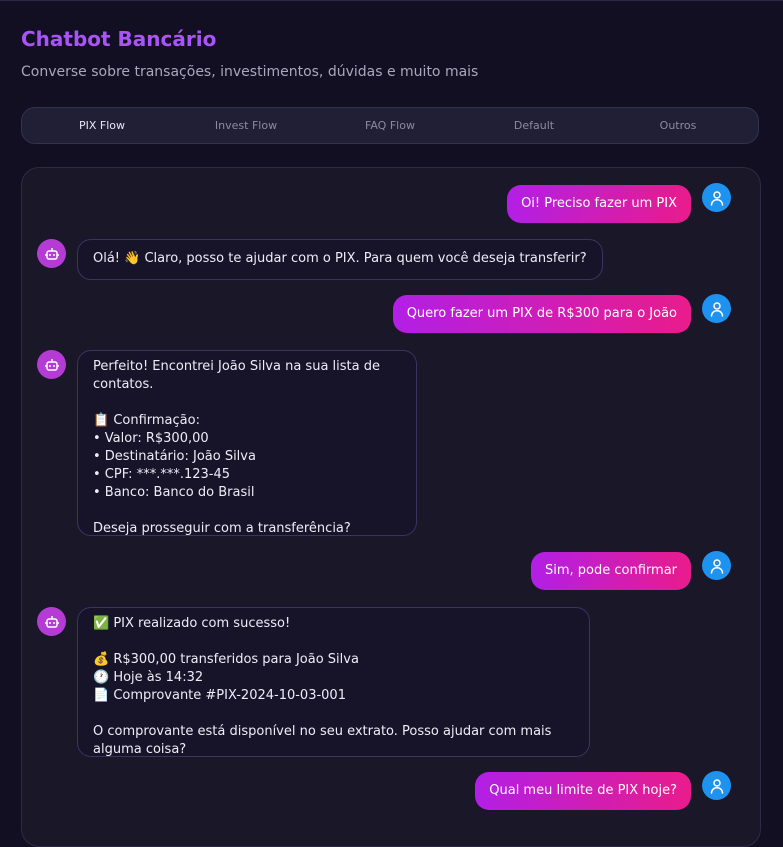 The width and height of the screenshot is (783, 847). I want to click on user-message: Qual meu limite de PIX hoje?, so click(583, 791).